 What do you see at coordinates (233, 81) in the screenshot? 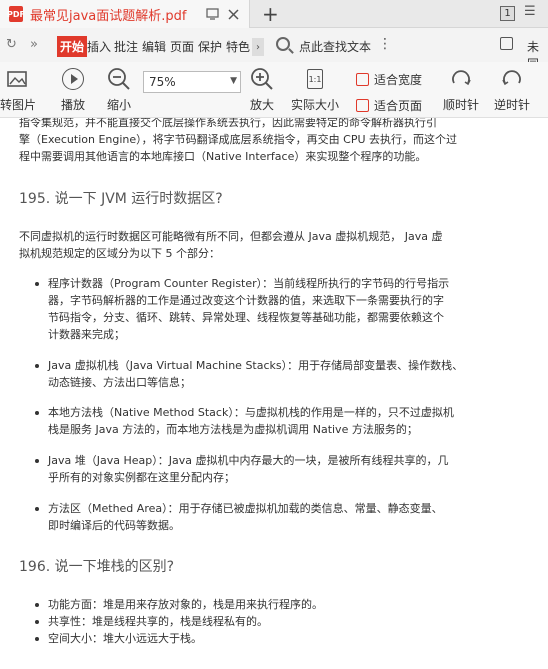
I see `chevron-down-icon: ▼` at bounding box center [233, 81].